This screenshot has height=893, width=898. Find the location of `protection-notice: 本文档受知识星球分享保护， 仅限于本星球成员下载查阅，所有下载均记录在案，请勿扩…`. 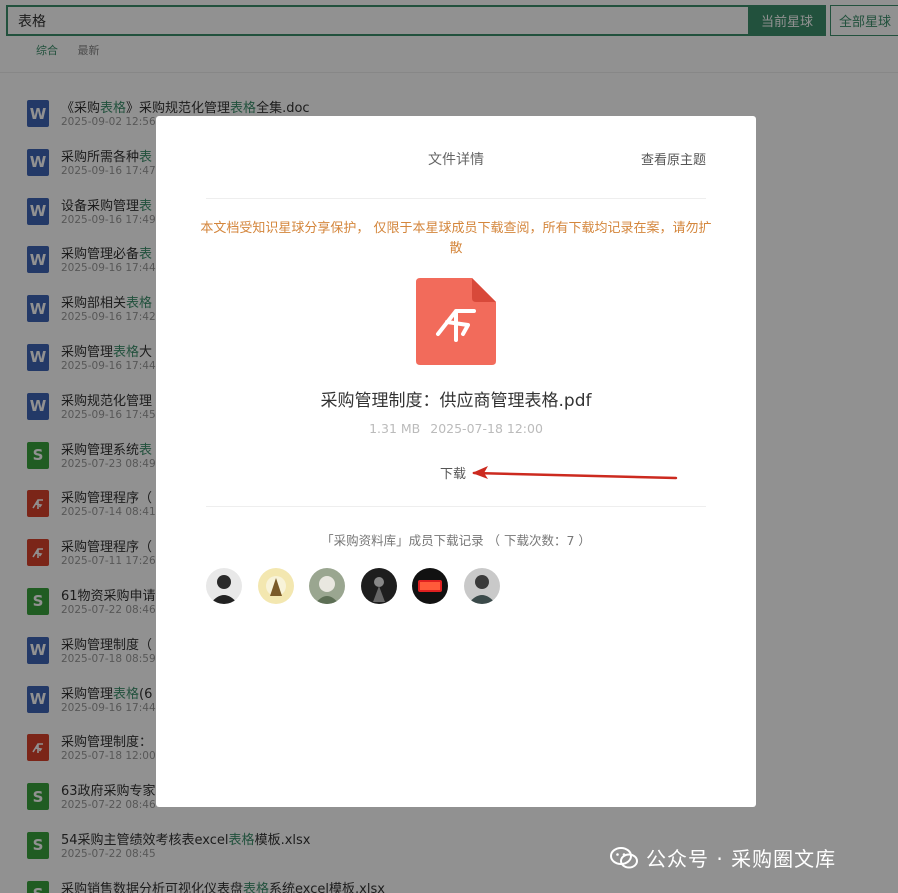

protection-notice: 本文档受知识星球分享保护， 仅限于本星球成员下载查阅，所有下载均记录在案，请勿扩… is located at coordinates (456, 238).